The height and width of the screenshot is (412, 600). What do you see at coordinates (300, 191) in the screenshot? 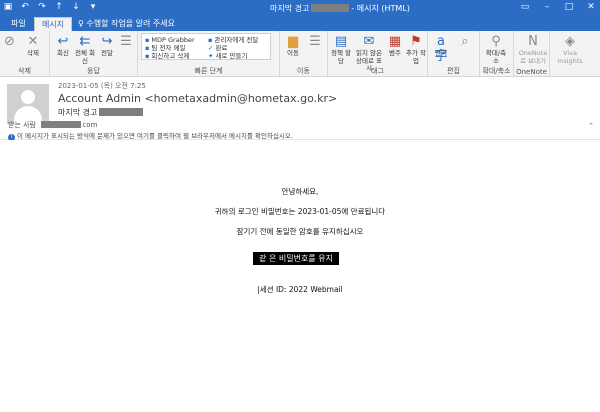
I see `greeting-text: 안녕하세요,` at bounding box center [300, 191].